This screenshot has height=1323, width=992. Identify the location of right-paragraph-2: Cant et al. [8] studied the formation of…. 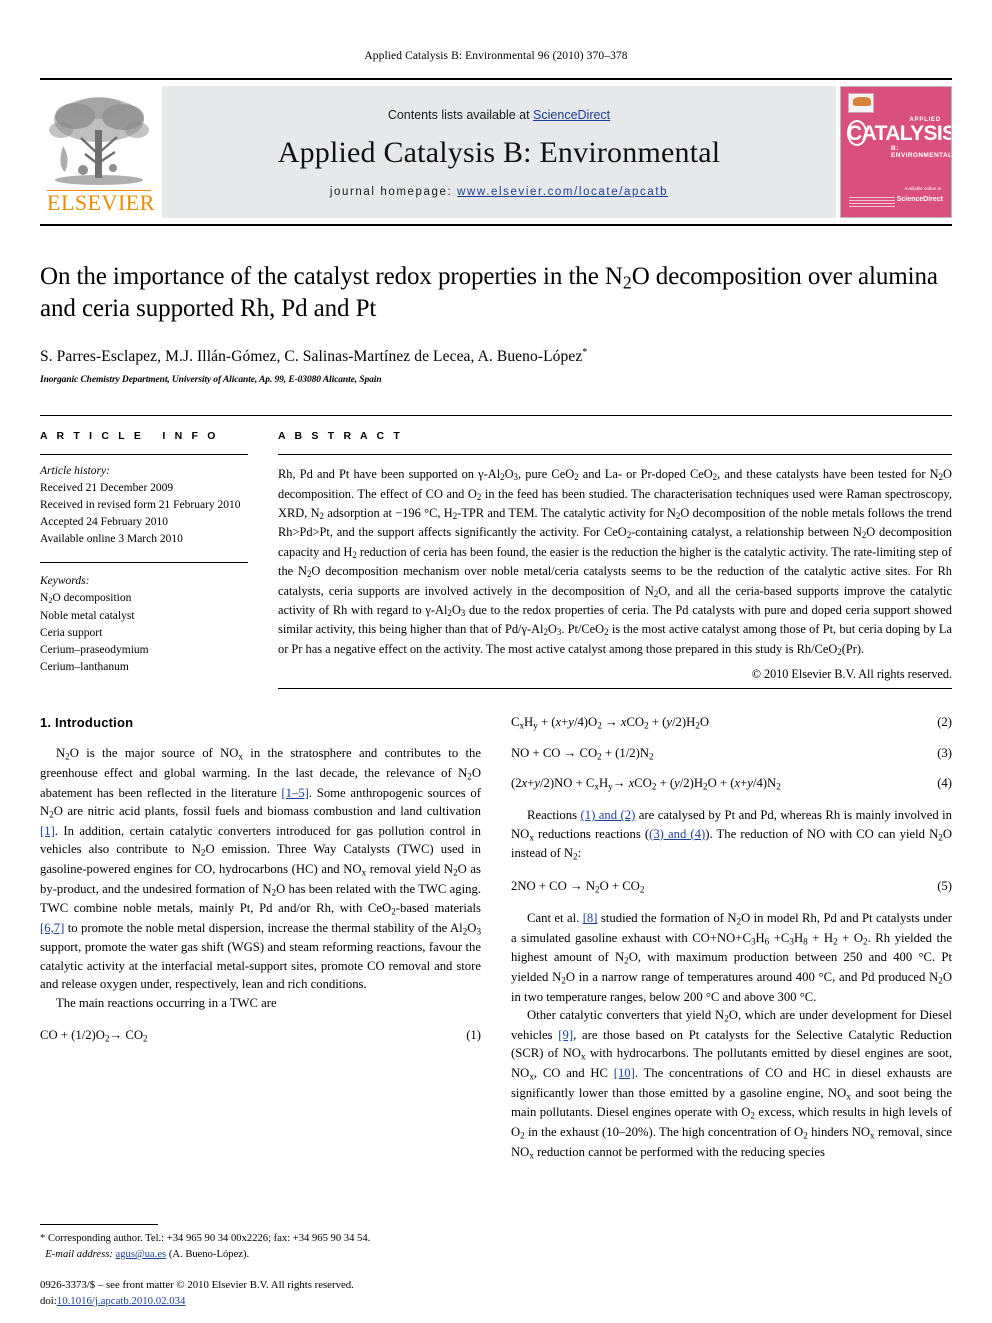
(732, 957).